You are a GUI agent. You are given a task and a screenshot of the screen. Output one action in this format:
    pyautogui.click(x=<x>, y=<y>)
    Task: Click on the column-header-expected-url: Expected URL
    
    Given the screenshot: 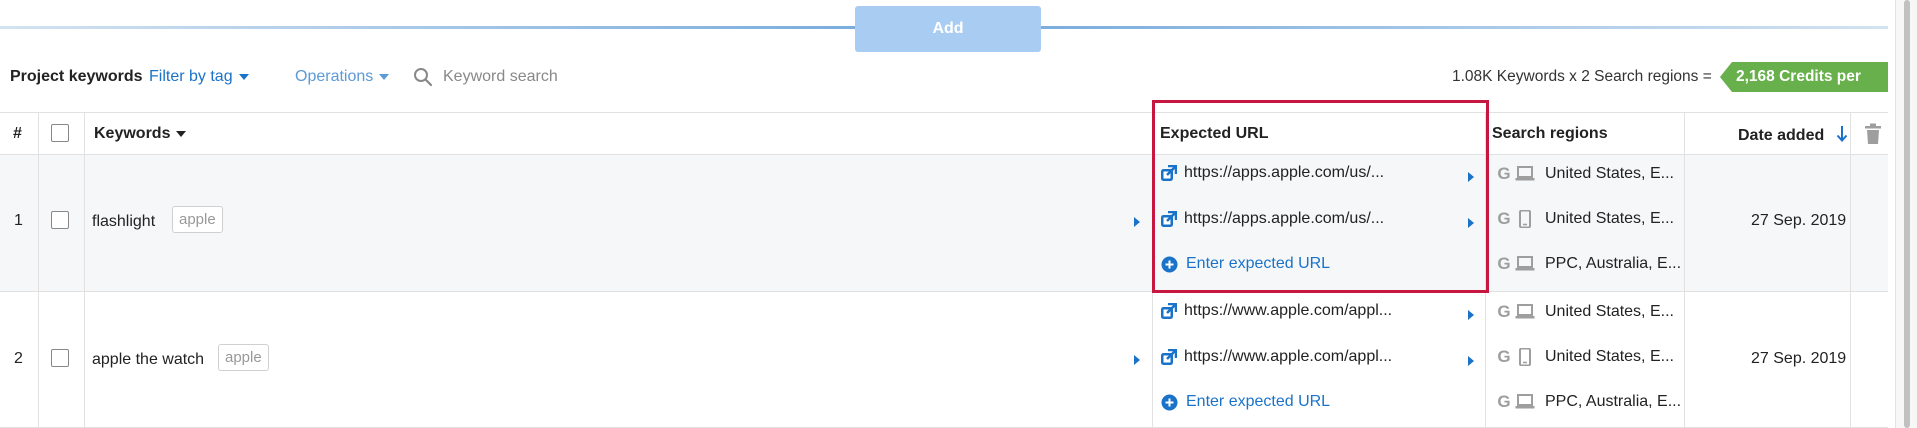 What is the action you would take?
    pyautogui.click(x=1214, y=133)
    